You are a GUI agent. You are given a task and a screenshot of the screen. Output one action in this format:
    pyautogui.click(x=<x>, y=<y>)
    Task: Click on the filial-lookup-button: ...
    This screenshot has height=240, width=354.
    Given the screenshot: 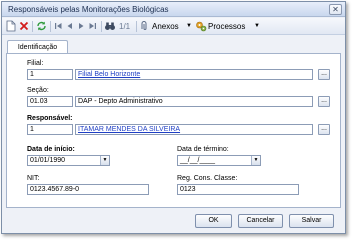 What is the action you would take?
    pyautogui.click(x=324, y=74)
    